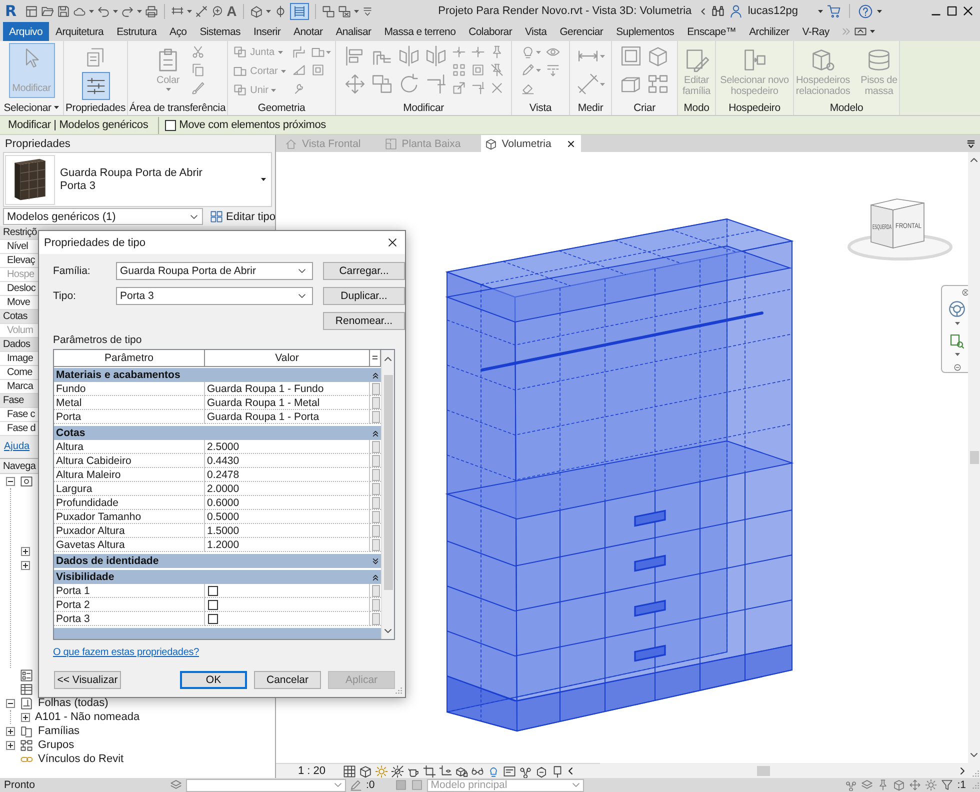 The image size is (980, 792). Describe the element at coordinates (287, 531) in the screenshot. I see `table-cell: 1.5000` at that location.